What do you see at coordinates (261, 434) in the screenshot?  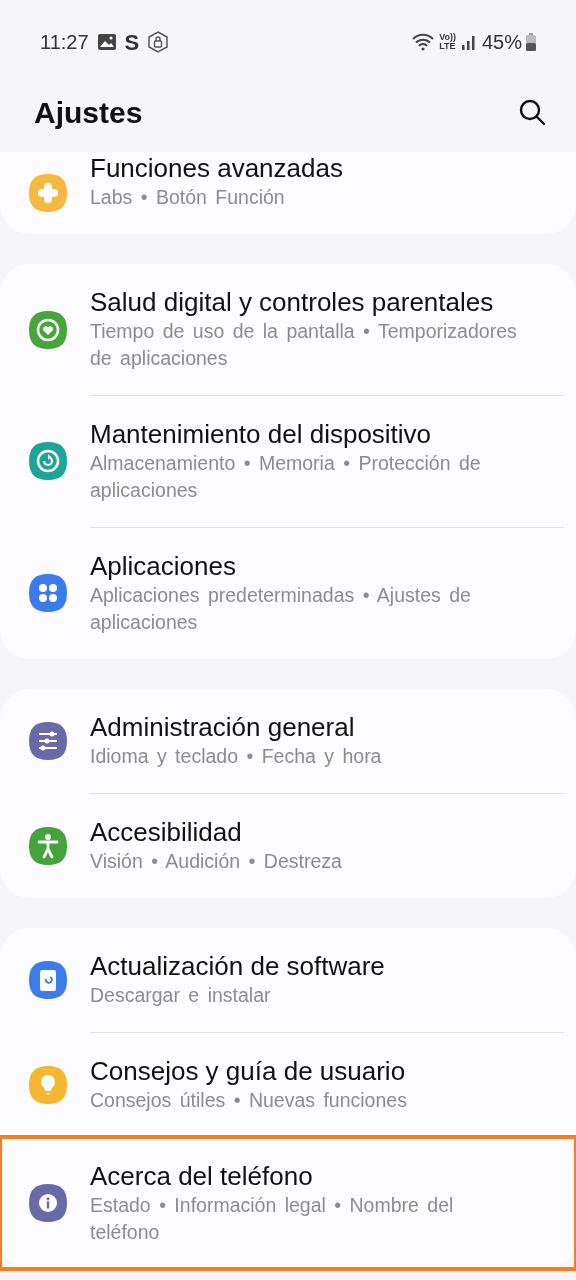 I see `item-title: Mantenimiento del dispositivo` at bounding box center [261, 434].